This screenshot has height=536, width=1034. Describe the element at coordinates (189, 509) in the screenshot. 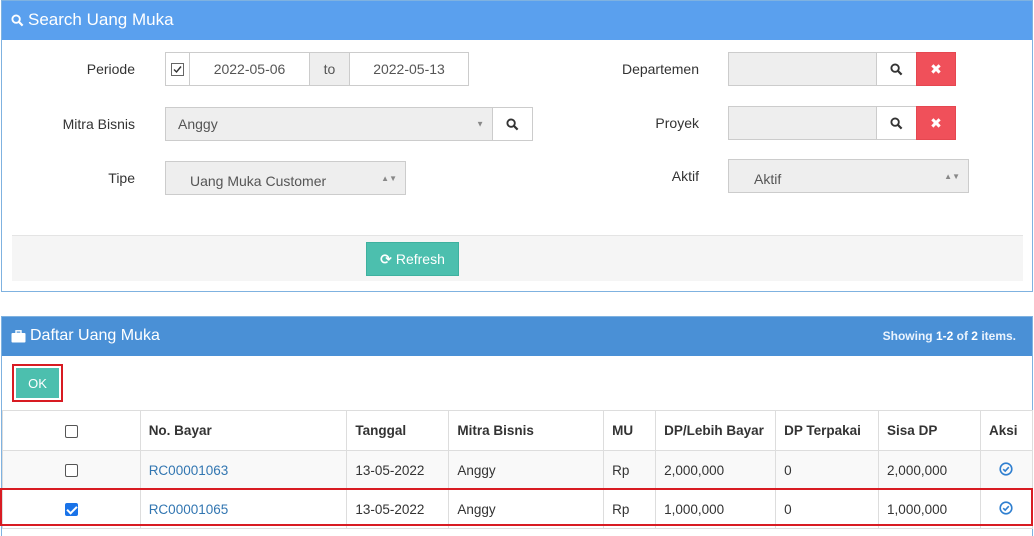

I see `no-bayar-link: RC00001065` at that location.